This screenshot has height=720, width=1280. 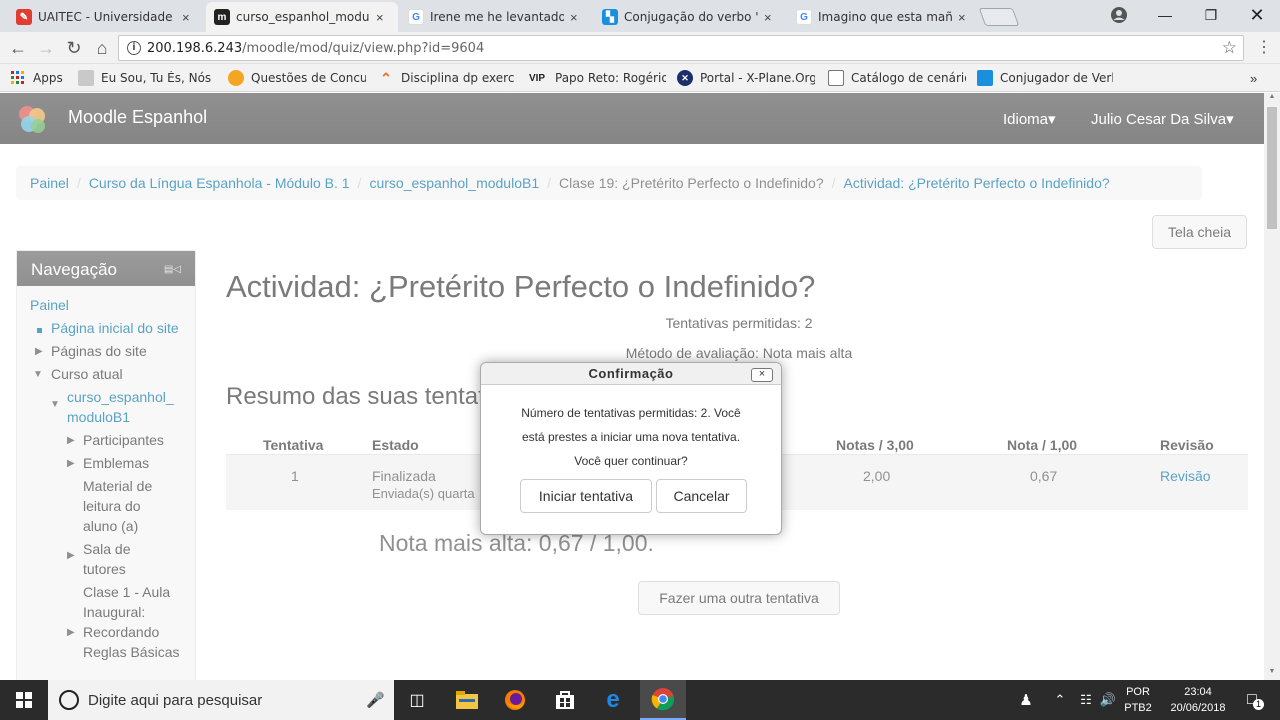 What do you see at coordinates (1165, 15) in the screenshot?
I see `minimize-icon: —` at bounding box center [1165, 15].